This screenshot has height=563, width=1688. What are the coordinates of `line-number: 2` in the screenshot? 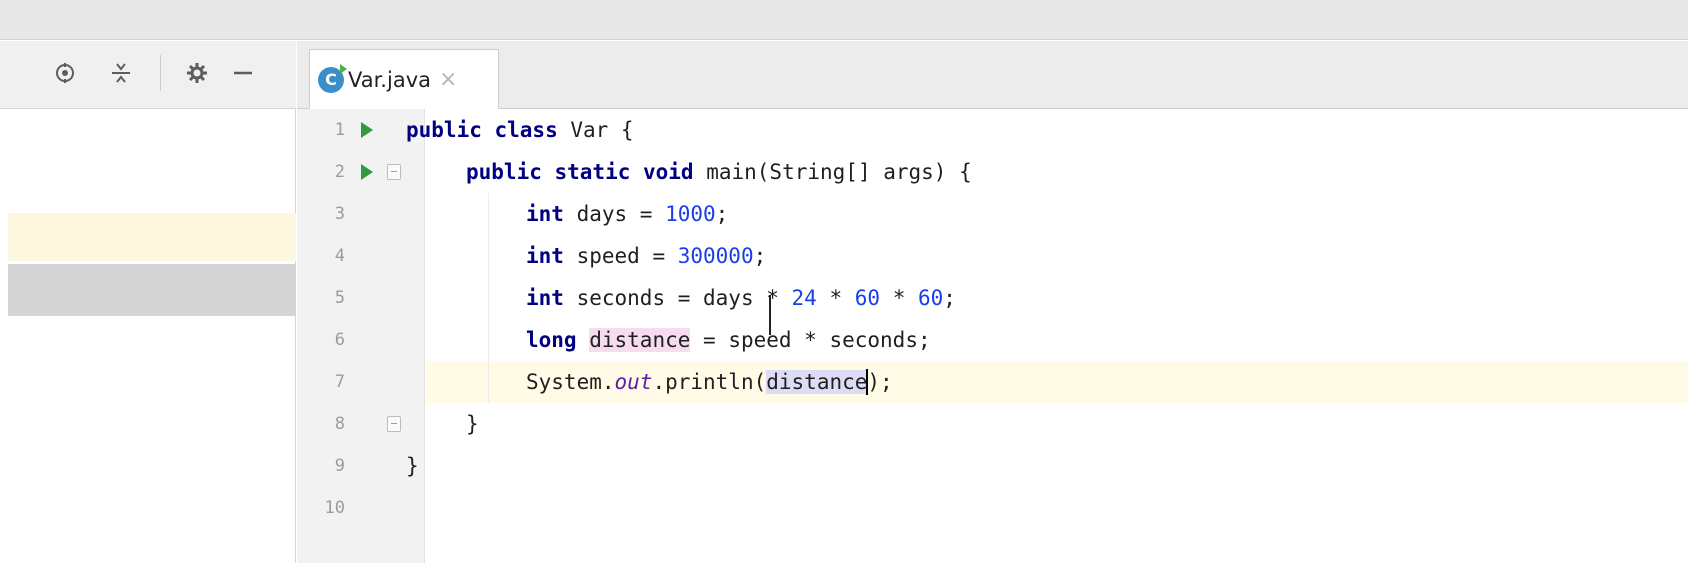 It's located at (339, 172).